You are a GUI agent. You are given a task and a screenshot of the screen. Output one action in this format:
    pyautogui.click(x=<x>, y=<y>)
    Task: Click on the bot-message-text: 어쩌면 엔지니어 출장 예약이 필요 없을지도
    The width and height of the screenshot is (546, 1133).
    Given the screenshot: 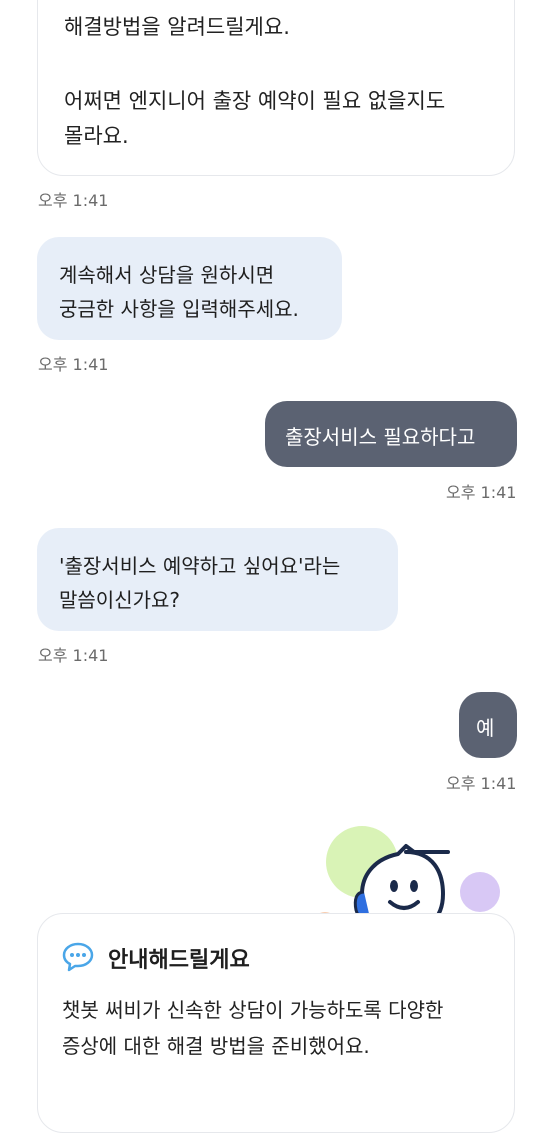 What is the action you would take?
    pyautogui.click(x=255, y=101)
    